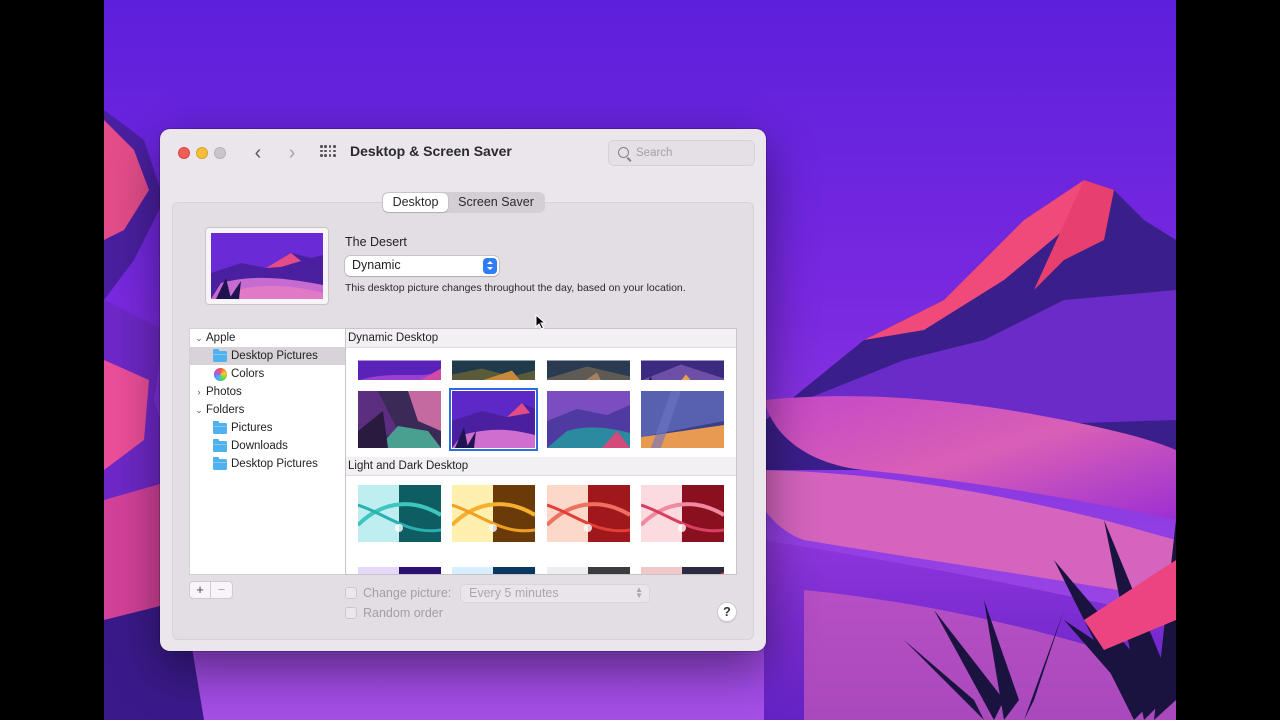  I want to click on desert-preview-image, so click(267, 266).